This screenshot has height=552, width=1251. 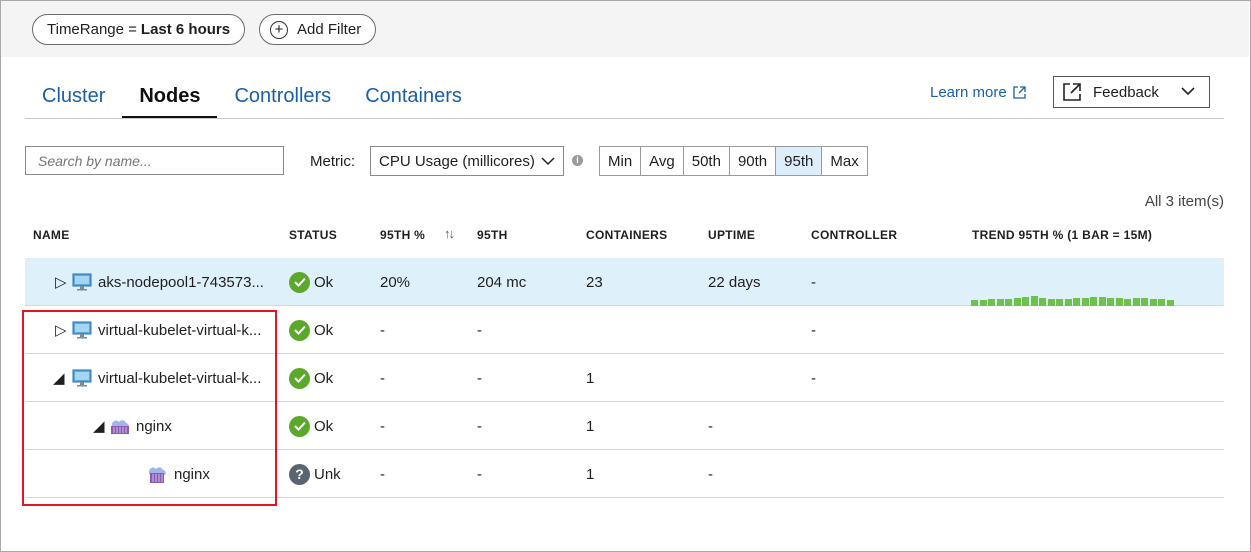 I want to click on item-count: All 3 item(s), so click(x=1184, y=201).